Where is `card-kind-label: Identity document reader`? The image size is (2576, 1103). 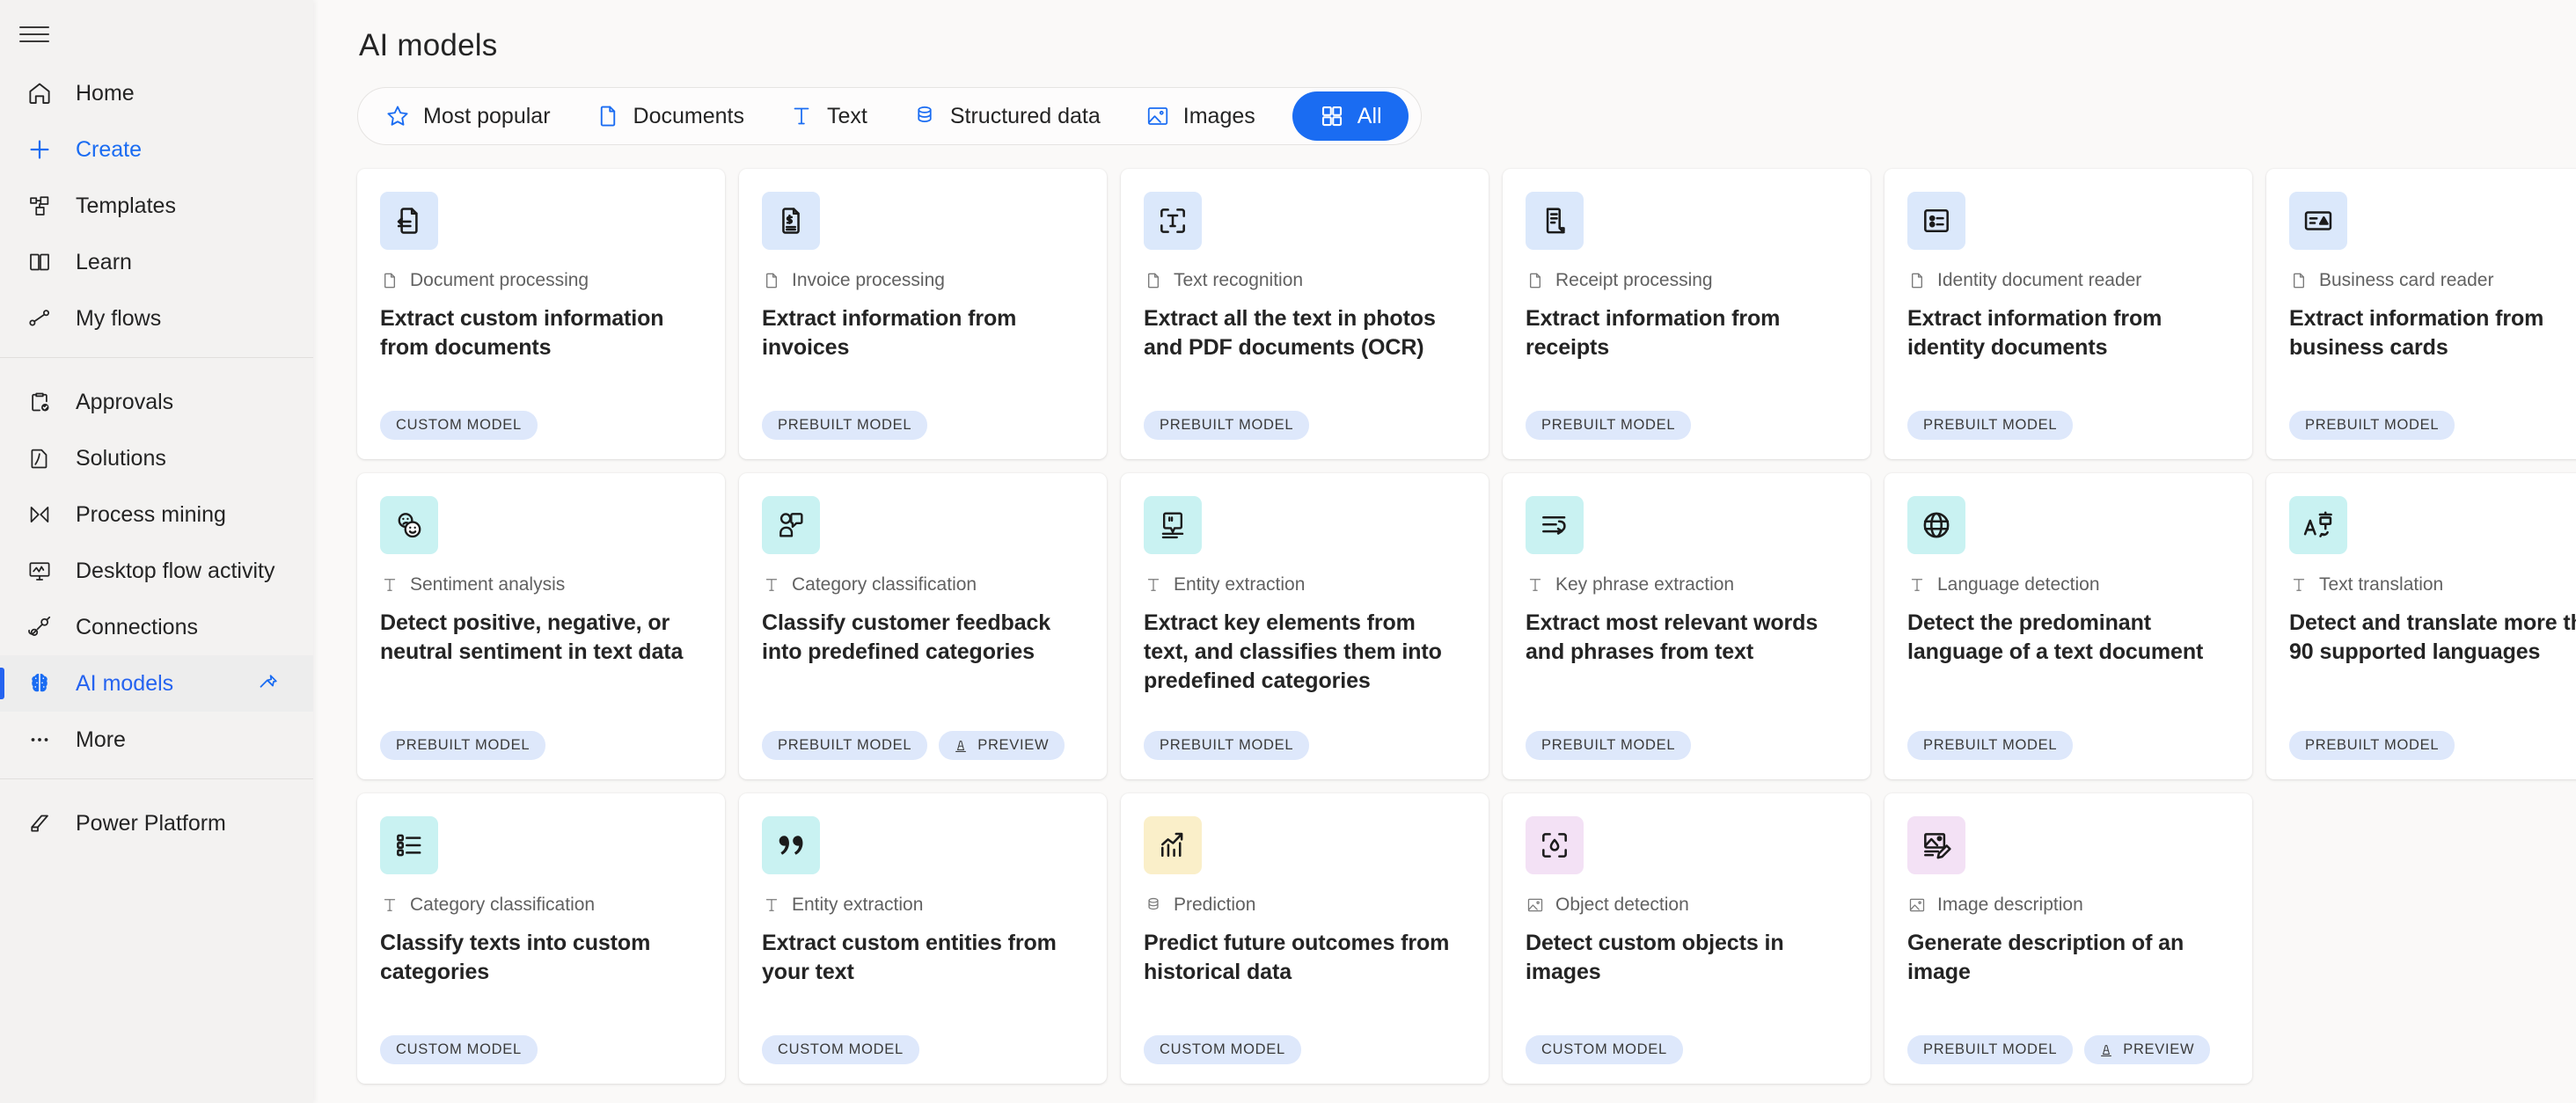
card-kind-label: Identity document reader is located at coordinates (2040, 280).